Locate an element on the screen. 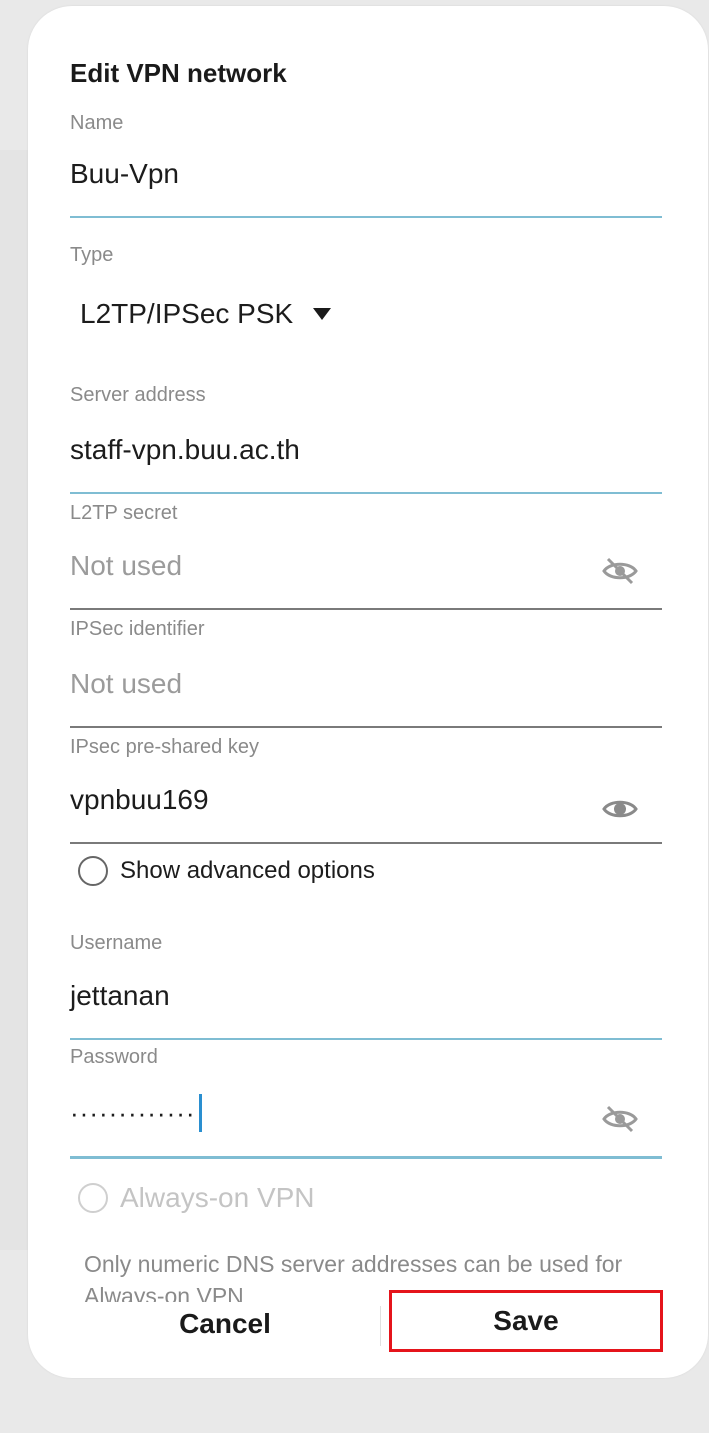  text-cursor is located at coordinates (200, 1113).